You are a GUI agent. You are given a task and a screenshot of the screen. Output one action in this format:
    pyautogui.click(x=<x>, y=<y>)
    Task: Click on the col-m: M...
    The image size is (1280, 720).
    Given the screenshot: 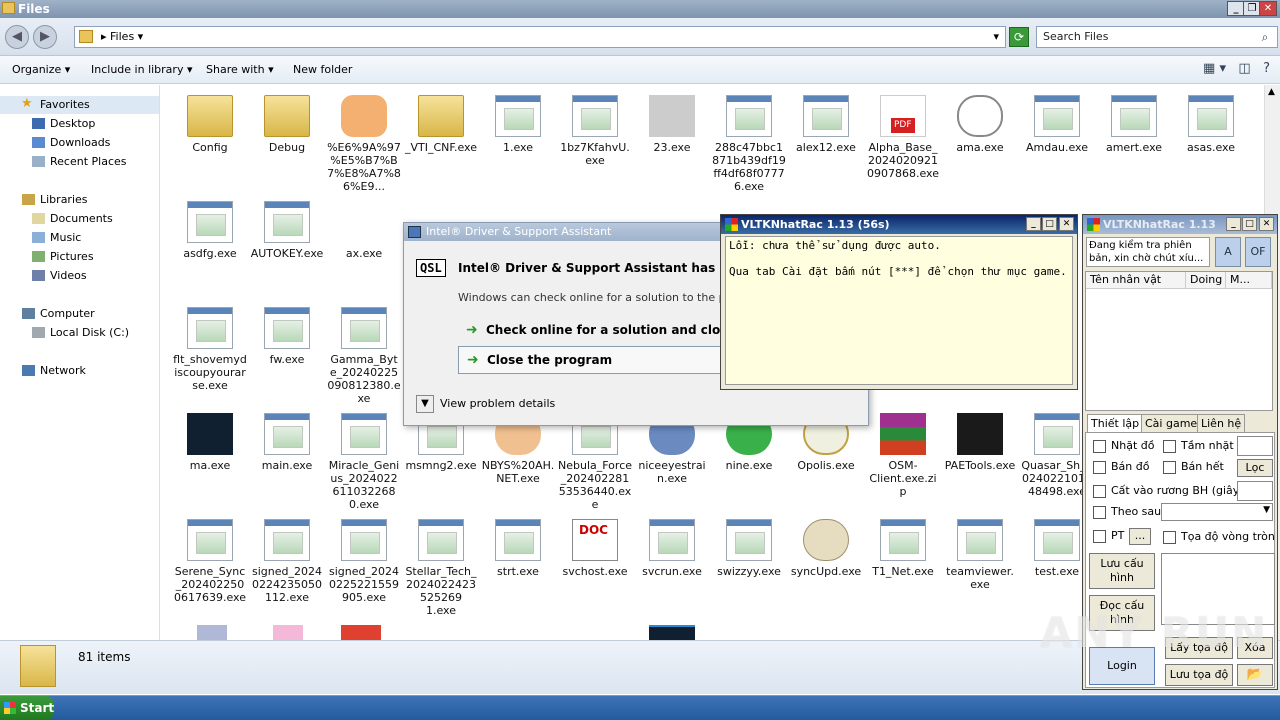 What is the action you would take?
    pyautogui.click(x=1249, y=280)
    